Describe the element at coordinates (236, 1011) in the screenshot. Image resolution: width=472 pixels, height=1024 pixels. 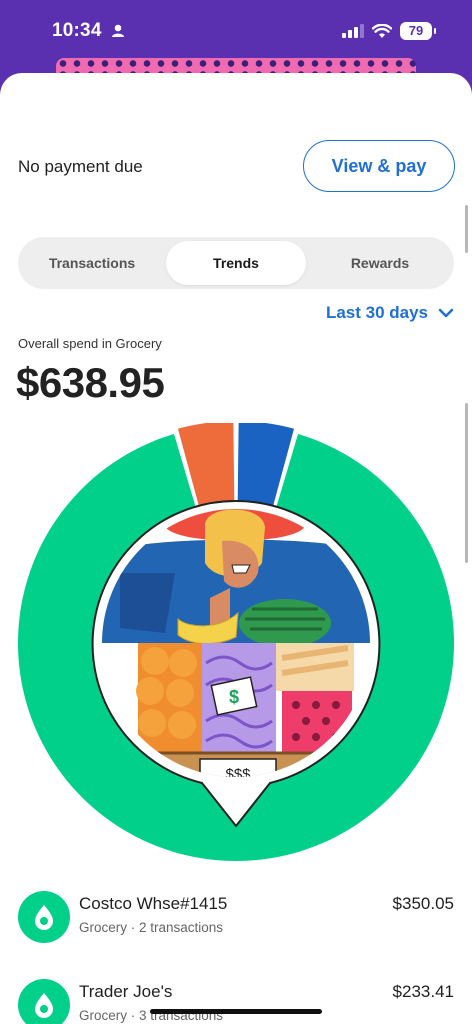
I see `home-indicator` at that location.